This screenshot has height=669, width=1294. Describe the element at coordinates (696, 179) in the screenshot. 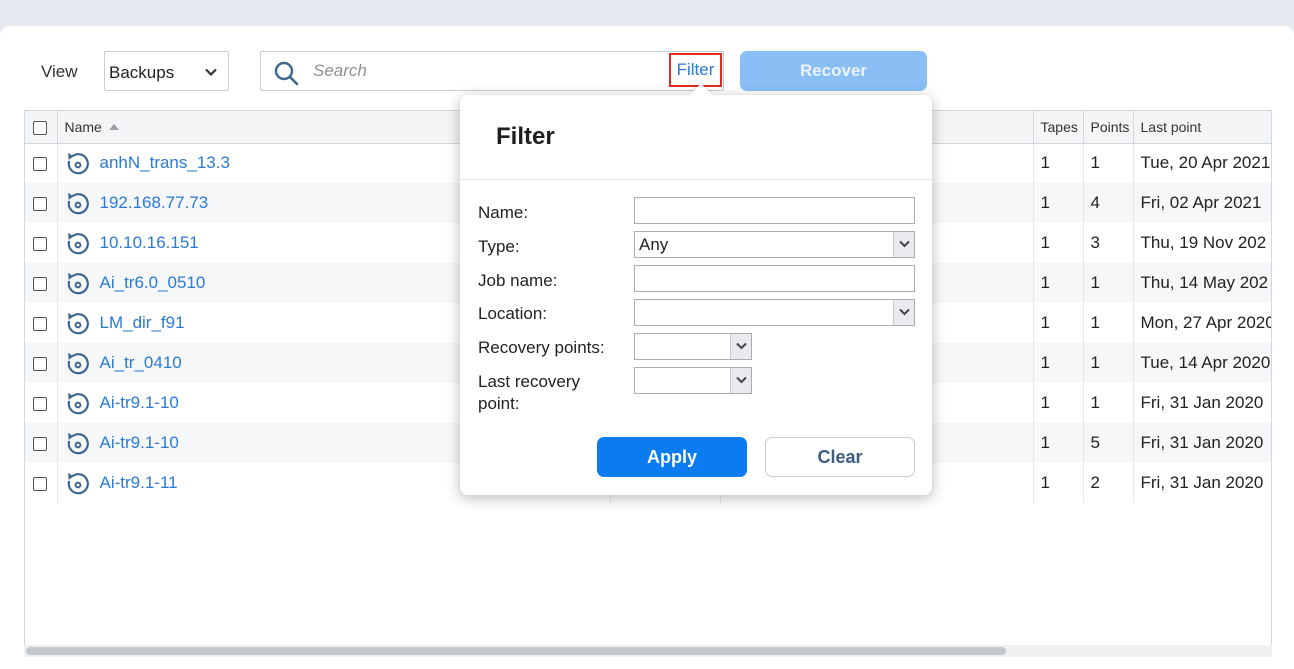

I see `popup-divider` at that location.